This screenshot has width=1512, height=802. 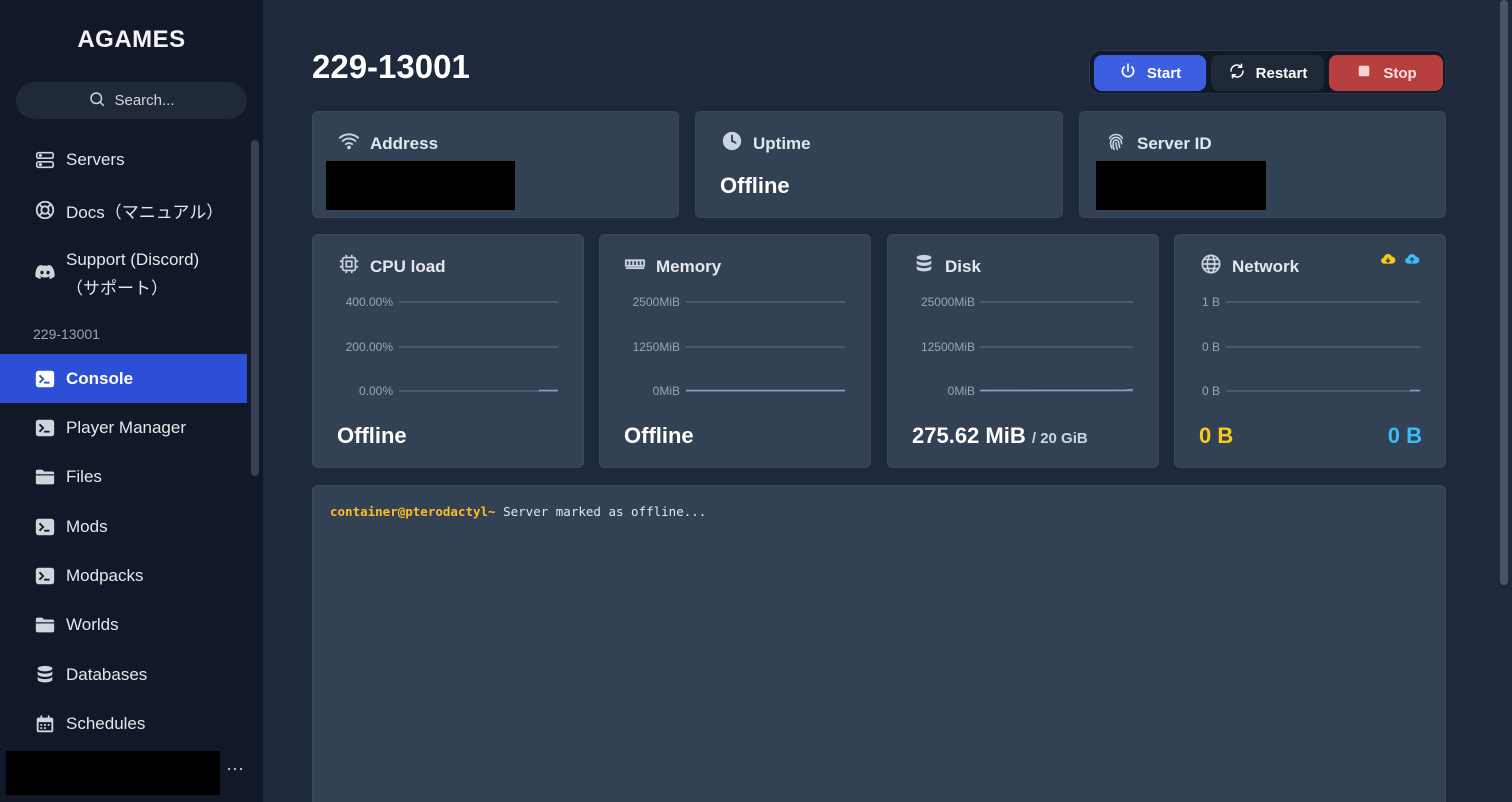 What do you see at coordinates (123, 273) in the screenshot?
I see `sidebar-item-support: Support (Discord) （サポート）` at bounding box center [123, 273].